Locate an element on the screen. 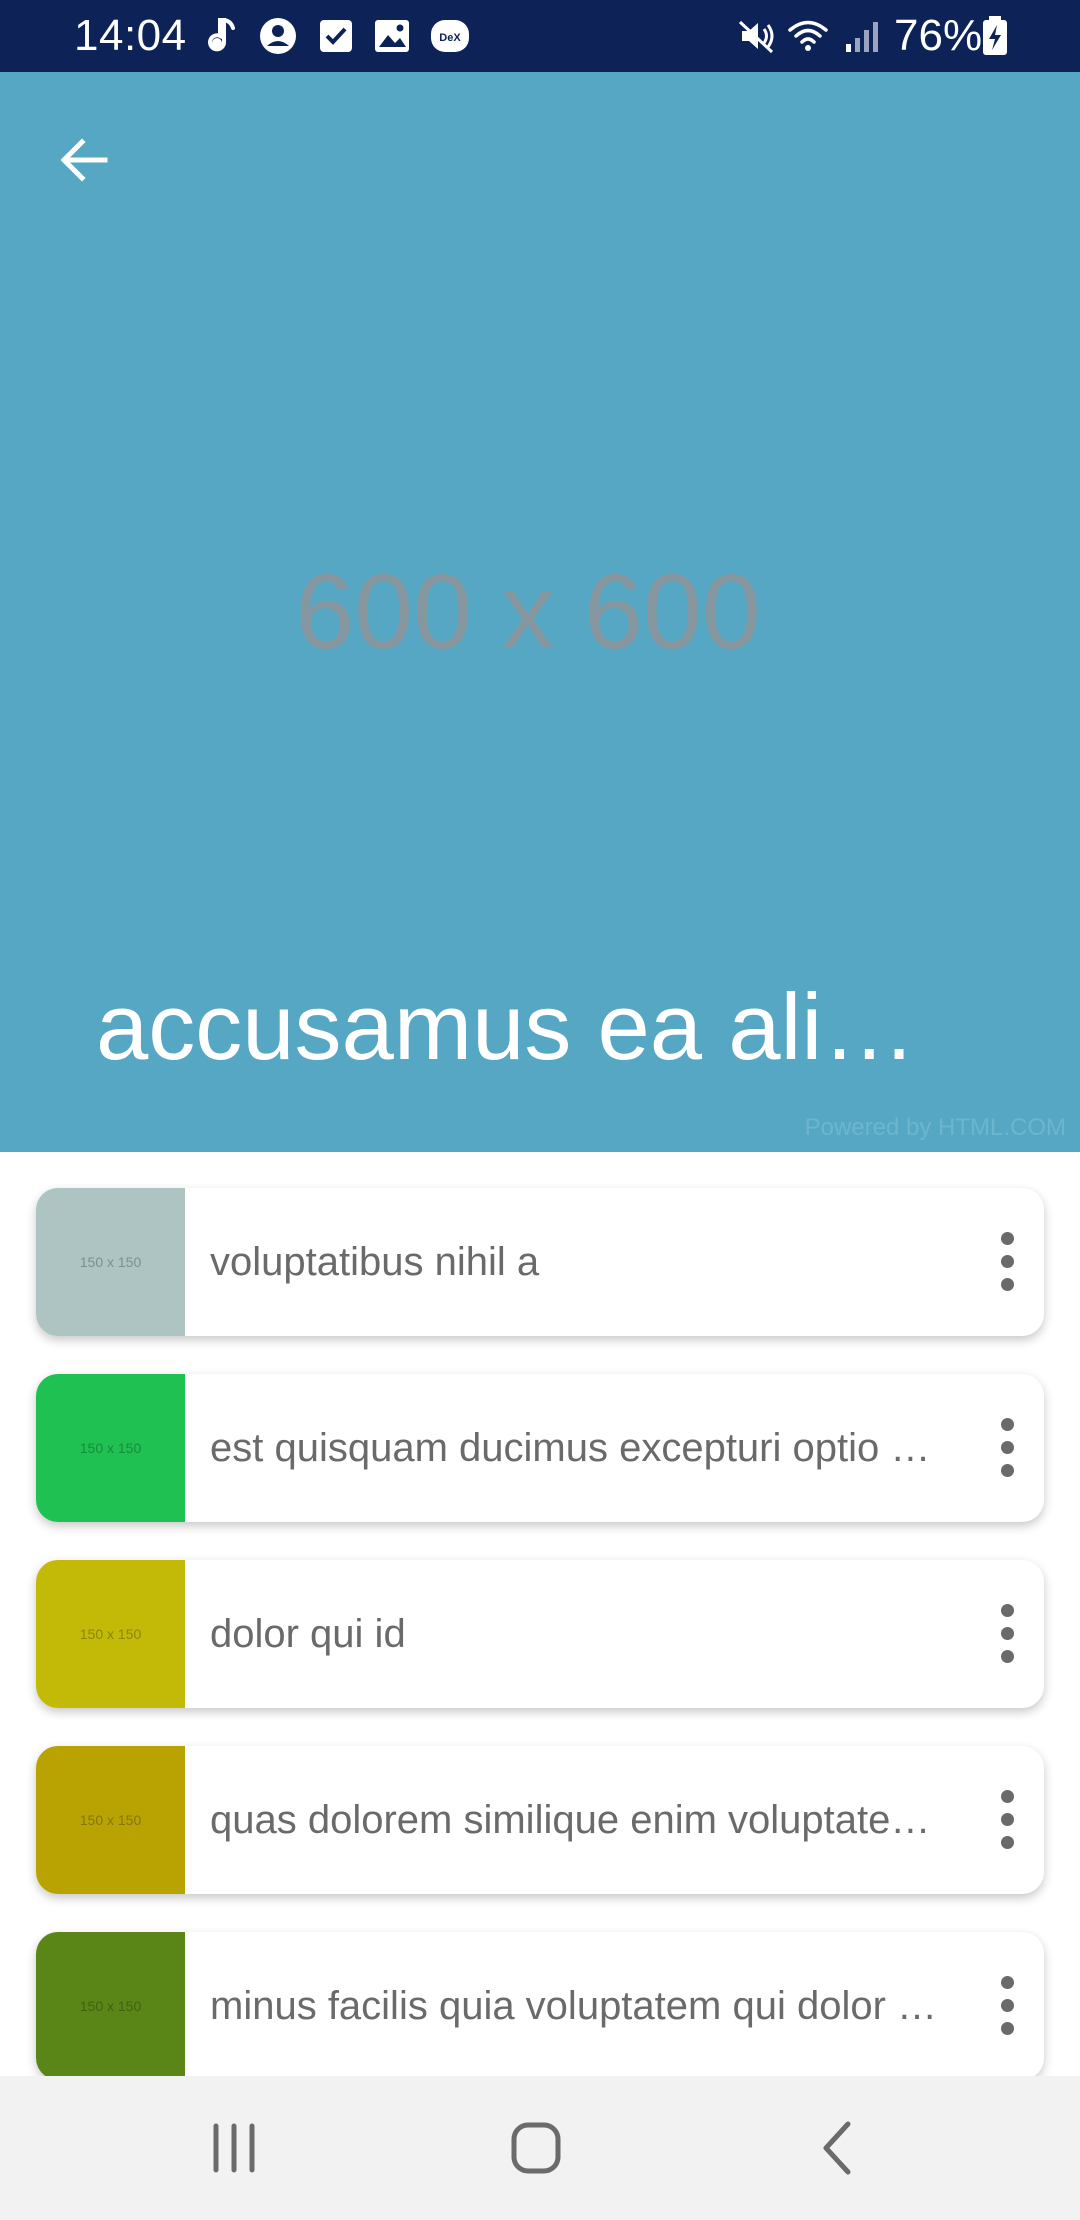 The image size is (1080, 2220). nav-back-button is located at coordinates (838, 2148).